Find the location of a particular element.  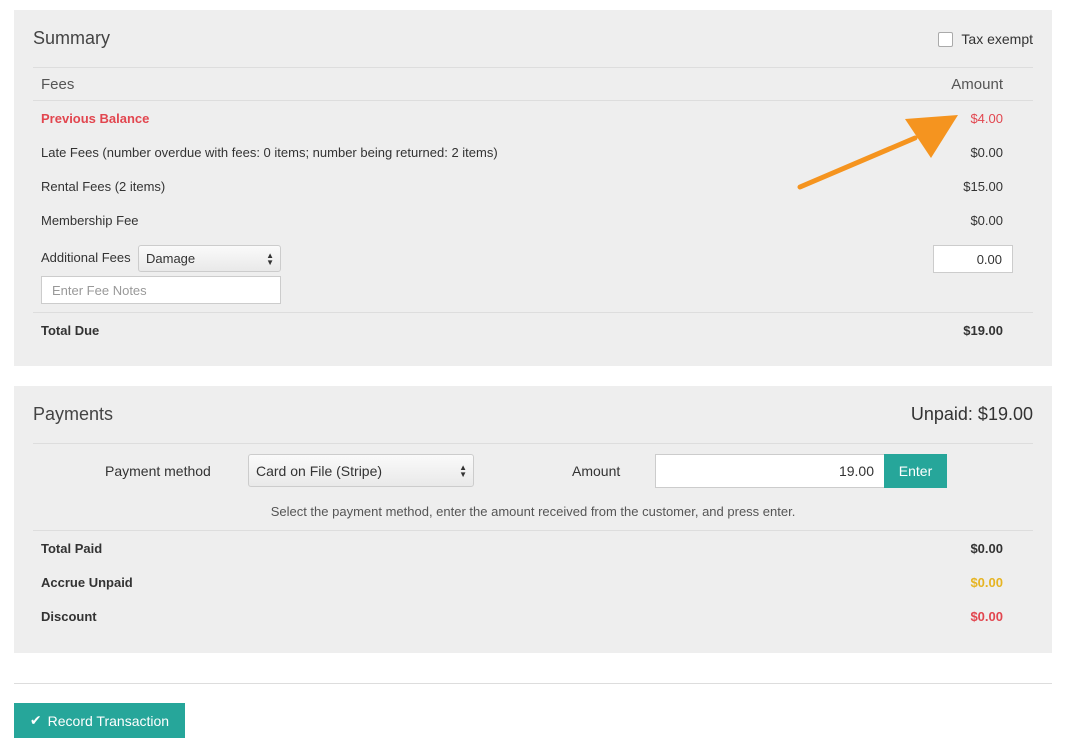

payment-amount-label: Amount is located at coordinates (596, 471).